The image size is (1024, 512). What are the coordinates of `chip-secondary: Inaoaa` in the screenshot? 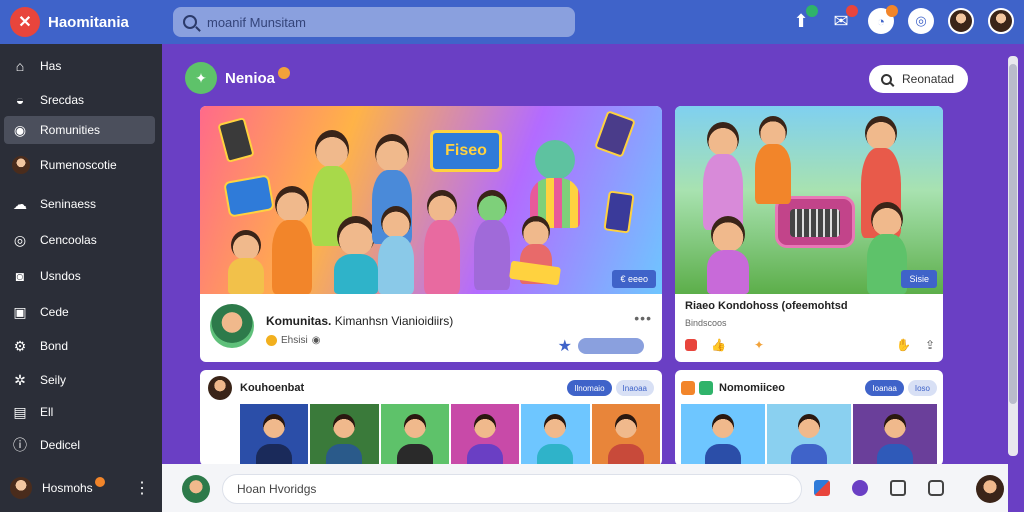 It's located at (634, 388).